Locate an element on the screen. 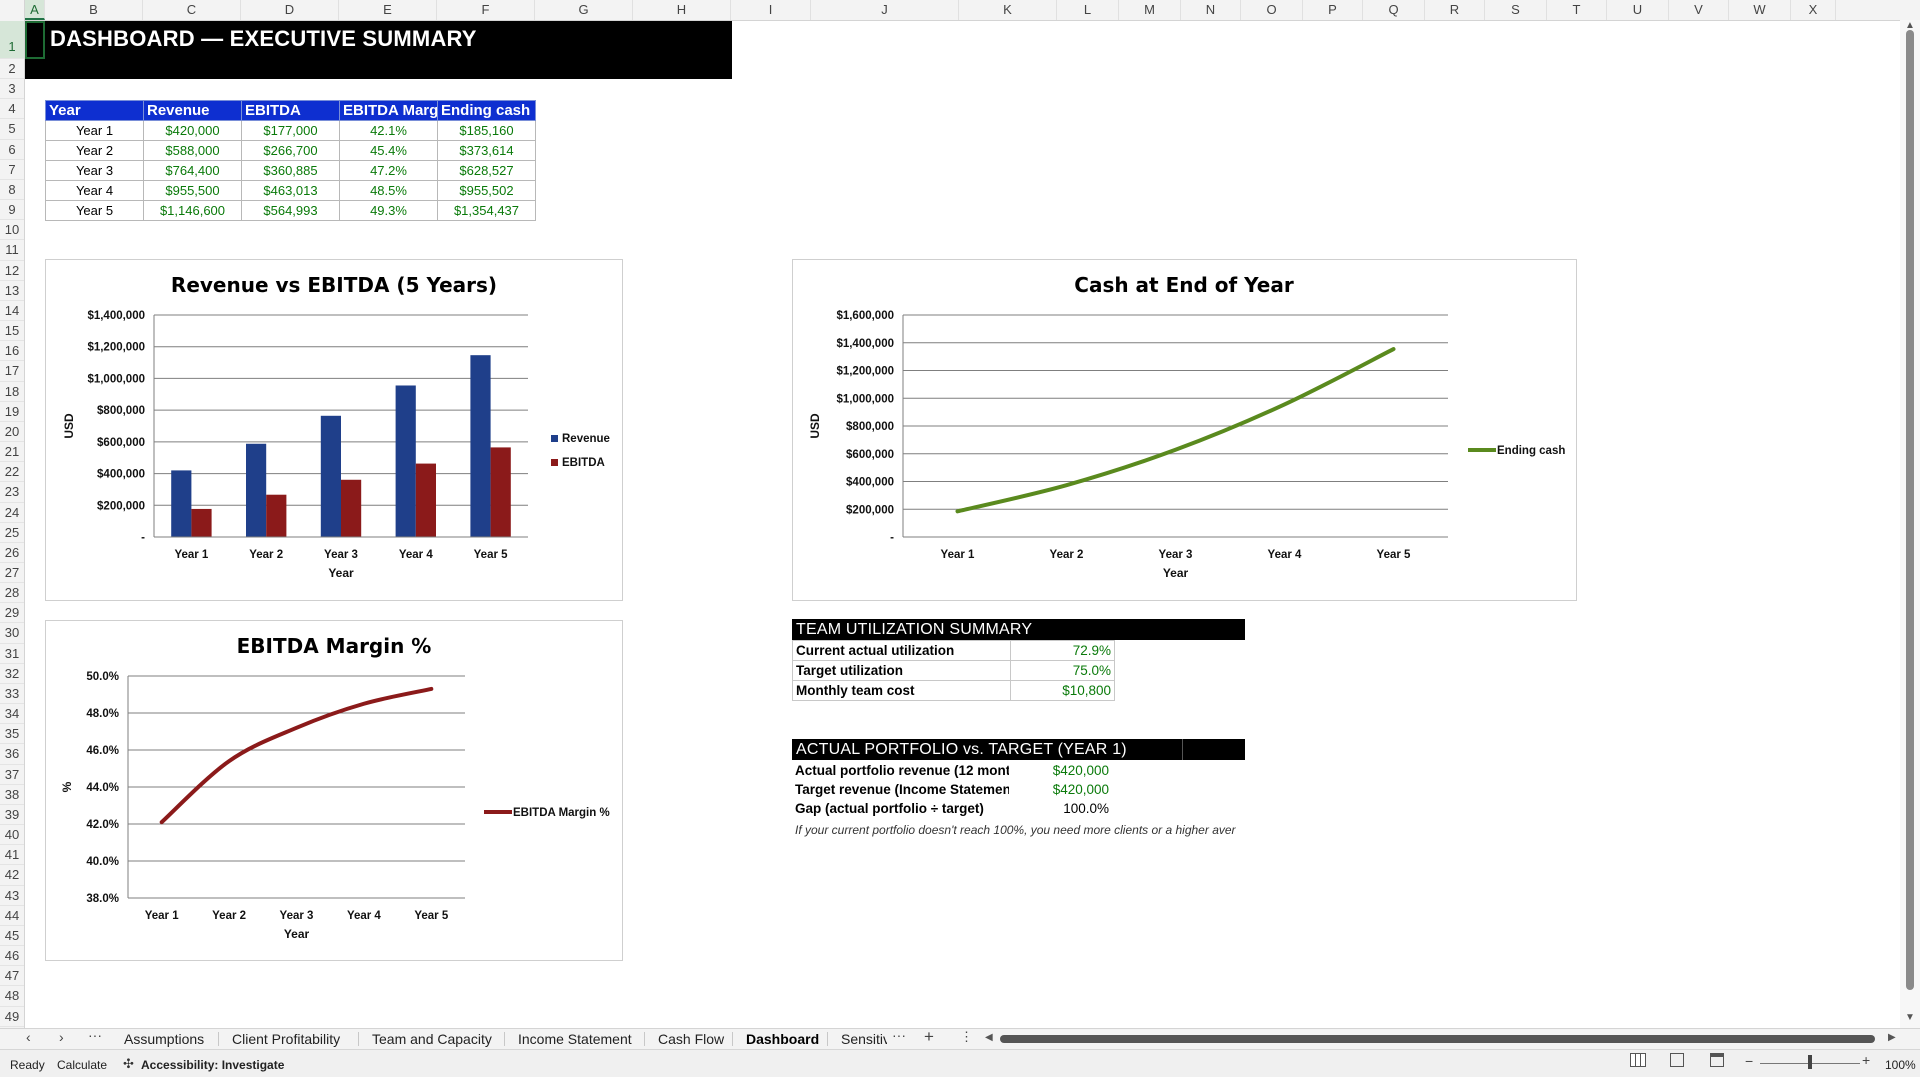  gap-value: 100.0% is located at coordinates (1060, 808).